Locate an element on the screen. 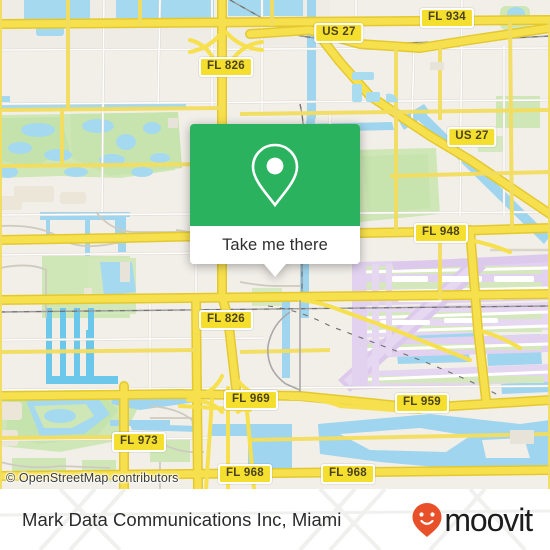 The image size is (550, 550). take-me-there-popup: Take me there is located at coordinates (275, 200).